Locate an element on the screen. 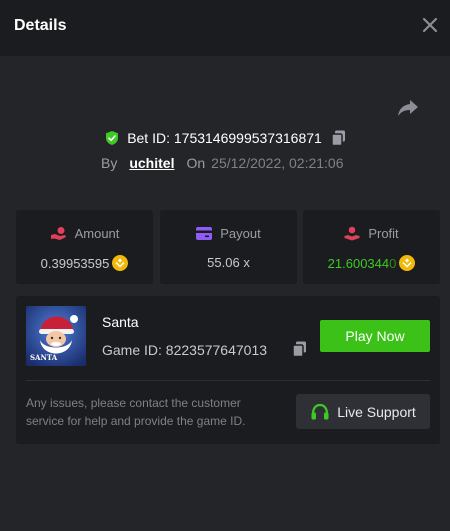 Image resolution: width=450 pixels, height=531 pixels. amount-label: Amount is located at coordinates (97, 233).